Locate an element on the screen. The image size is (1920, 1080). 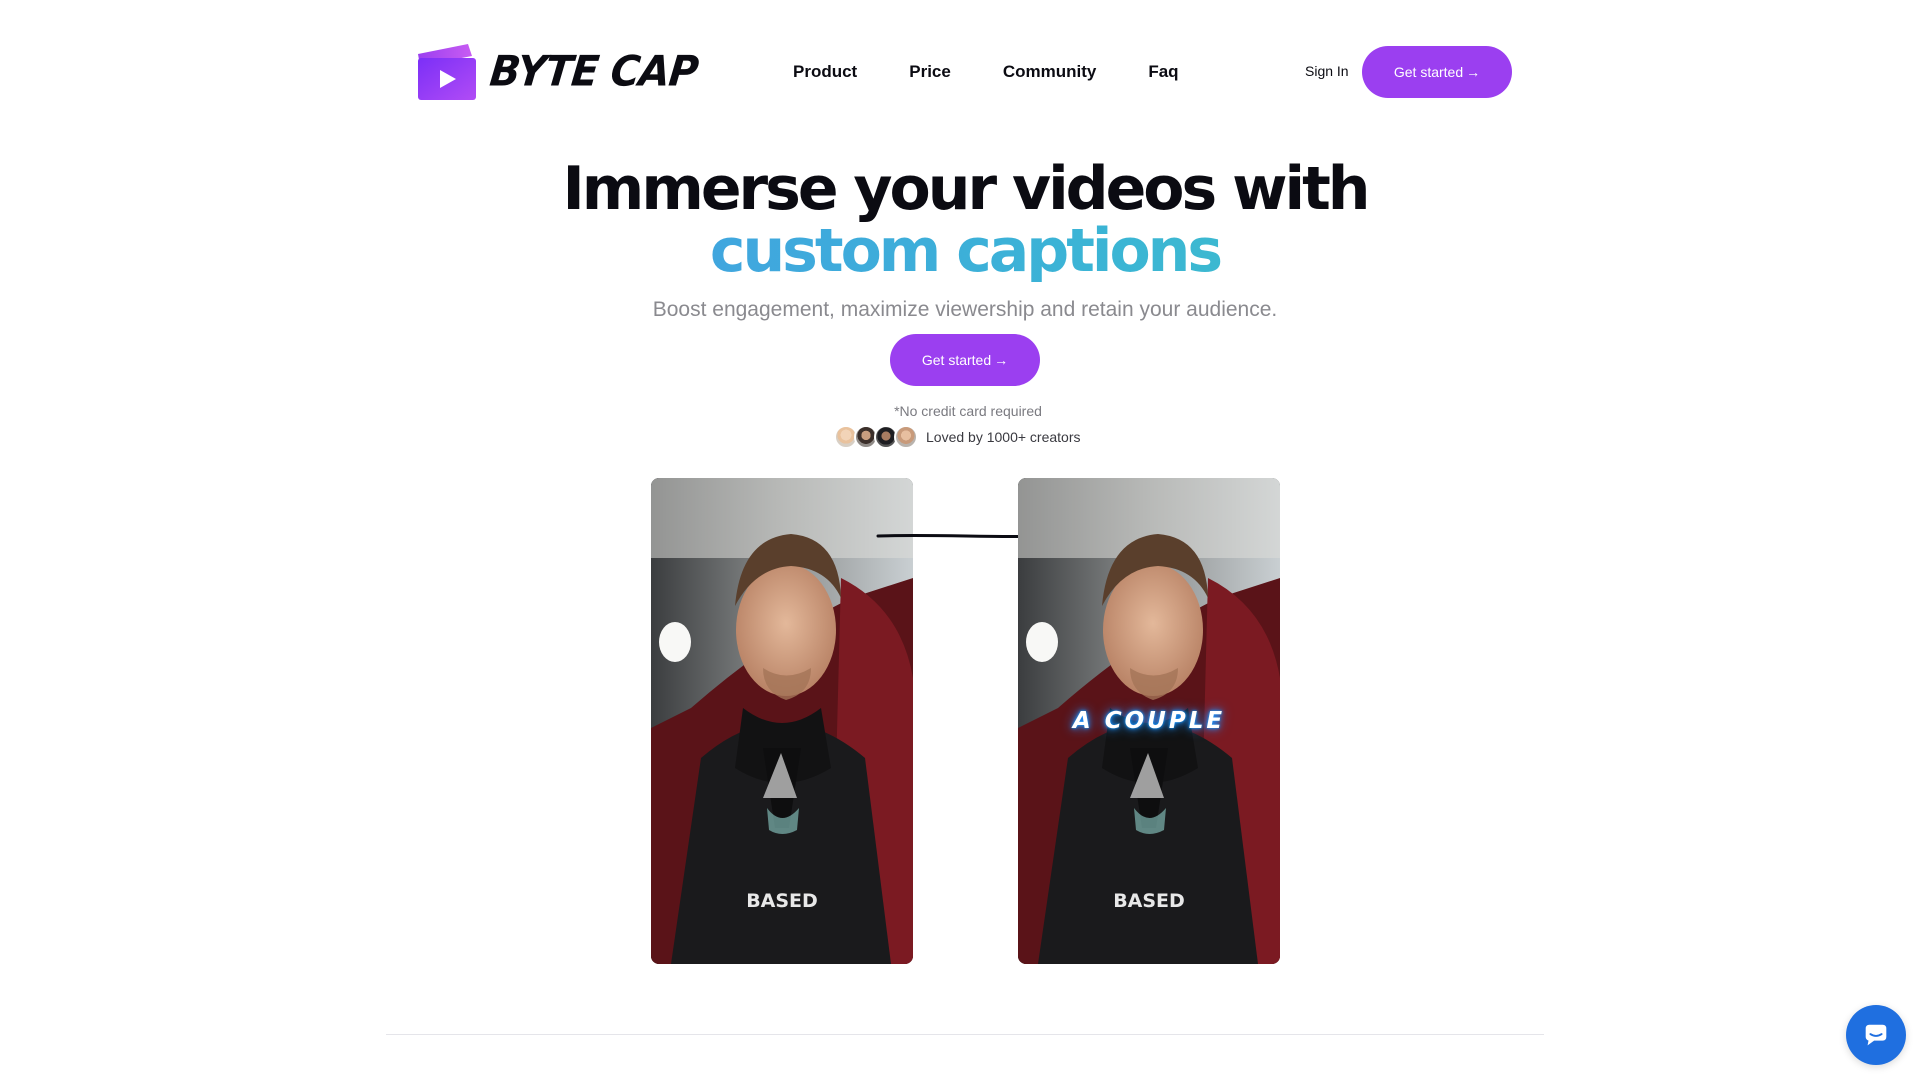
section-divider is located at coordinates (965, 1034).